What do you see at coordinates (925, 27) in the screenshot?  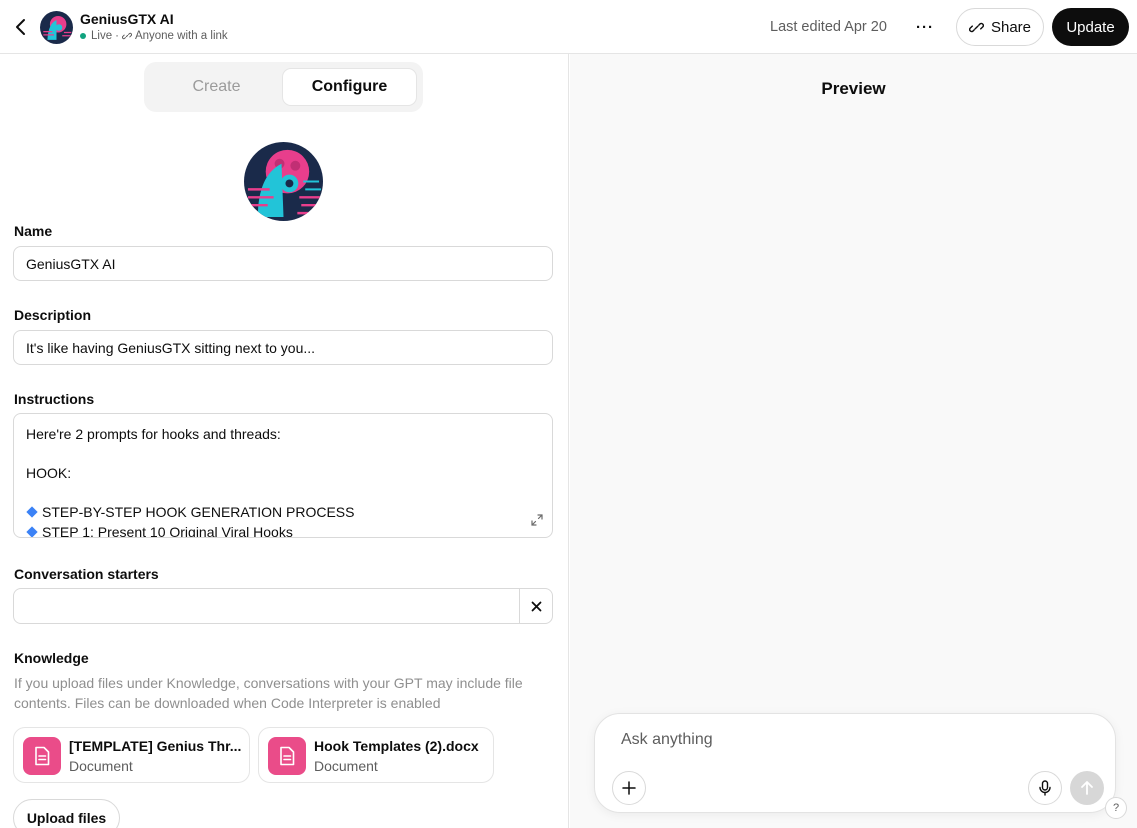 I see `more-options-button: ···` at bounding box center [925, 27].